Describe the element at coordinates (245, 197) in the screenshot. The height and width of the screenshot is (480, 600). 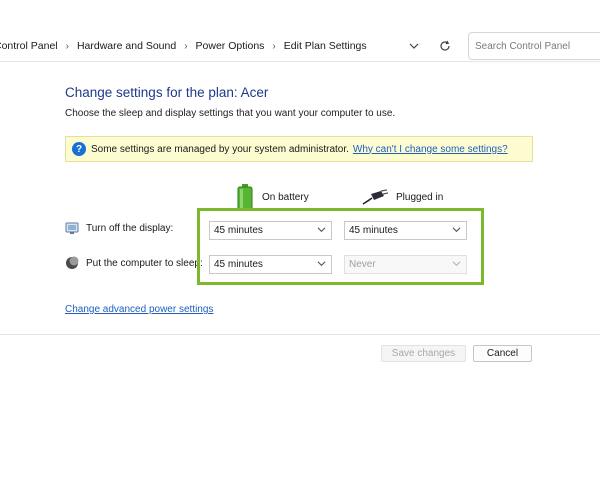
I see `battery-icon` at that location.